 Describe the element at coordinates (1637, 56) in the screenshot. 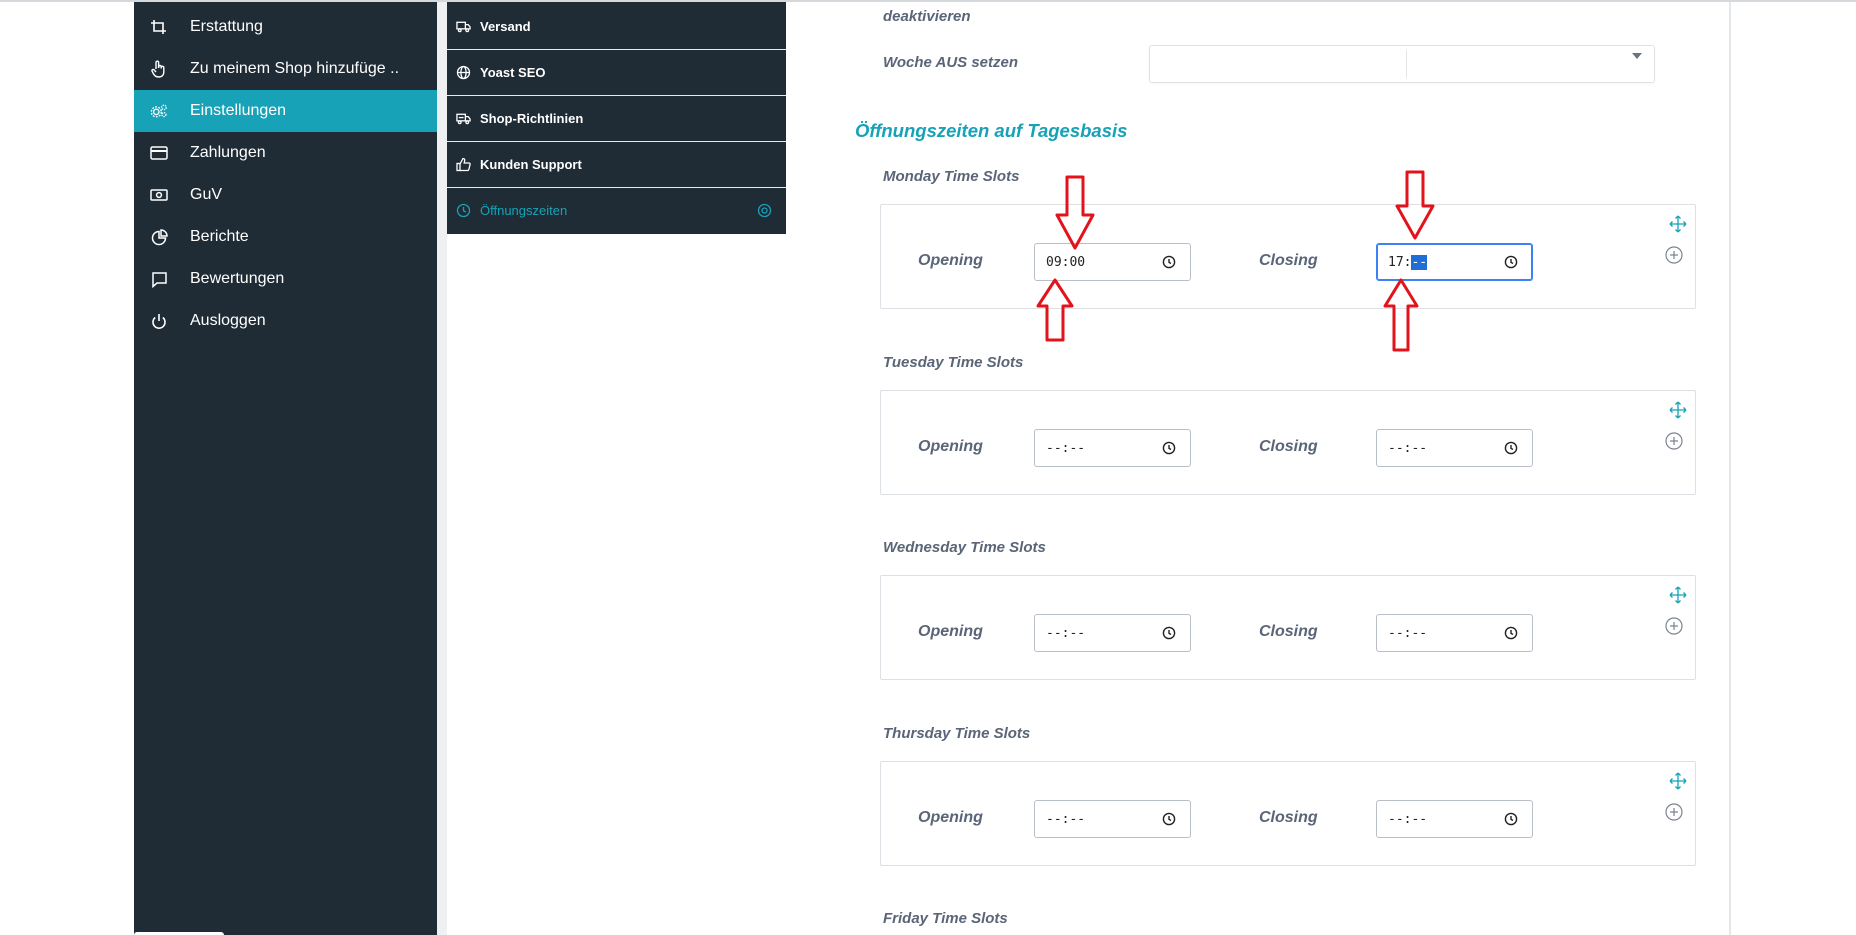

I see `chevron-down-icon` at that location.